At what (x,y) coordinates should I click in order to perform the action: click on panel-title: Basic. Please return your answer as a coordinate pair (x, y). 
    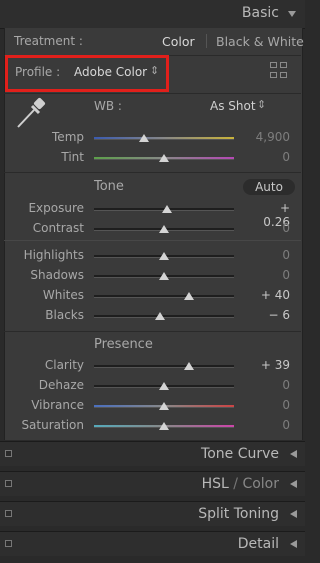
    Looking at the image, I should click on (260, 13).